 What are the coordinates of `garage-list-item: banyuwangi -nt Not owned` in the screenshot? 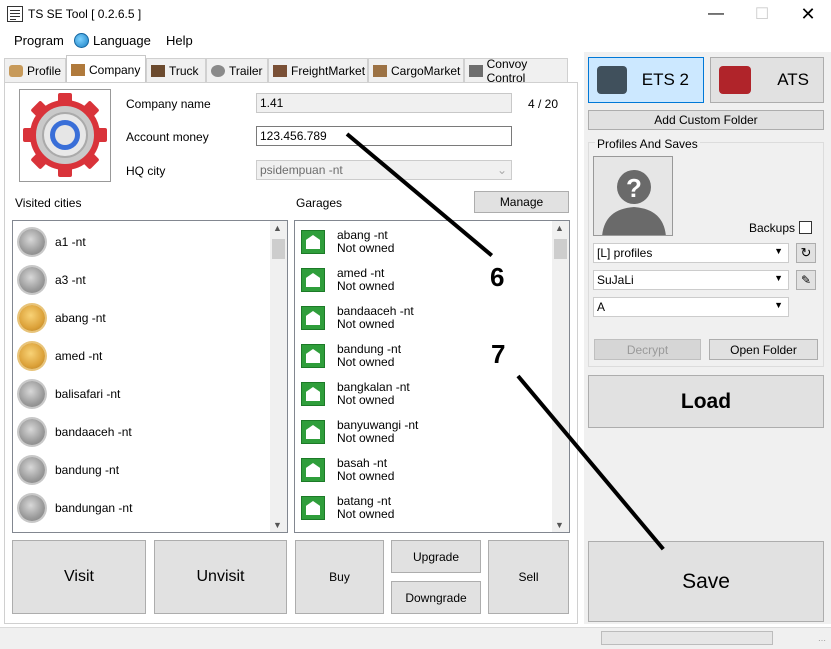 It's located at (359, 432).